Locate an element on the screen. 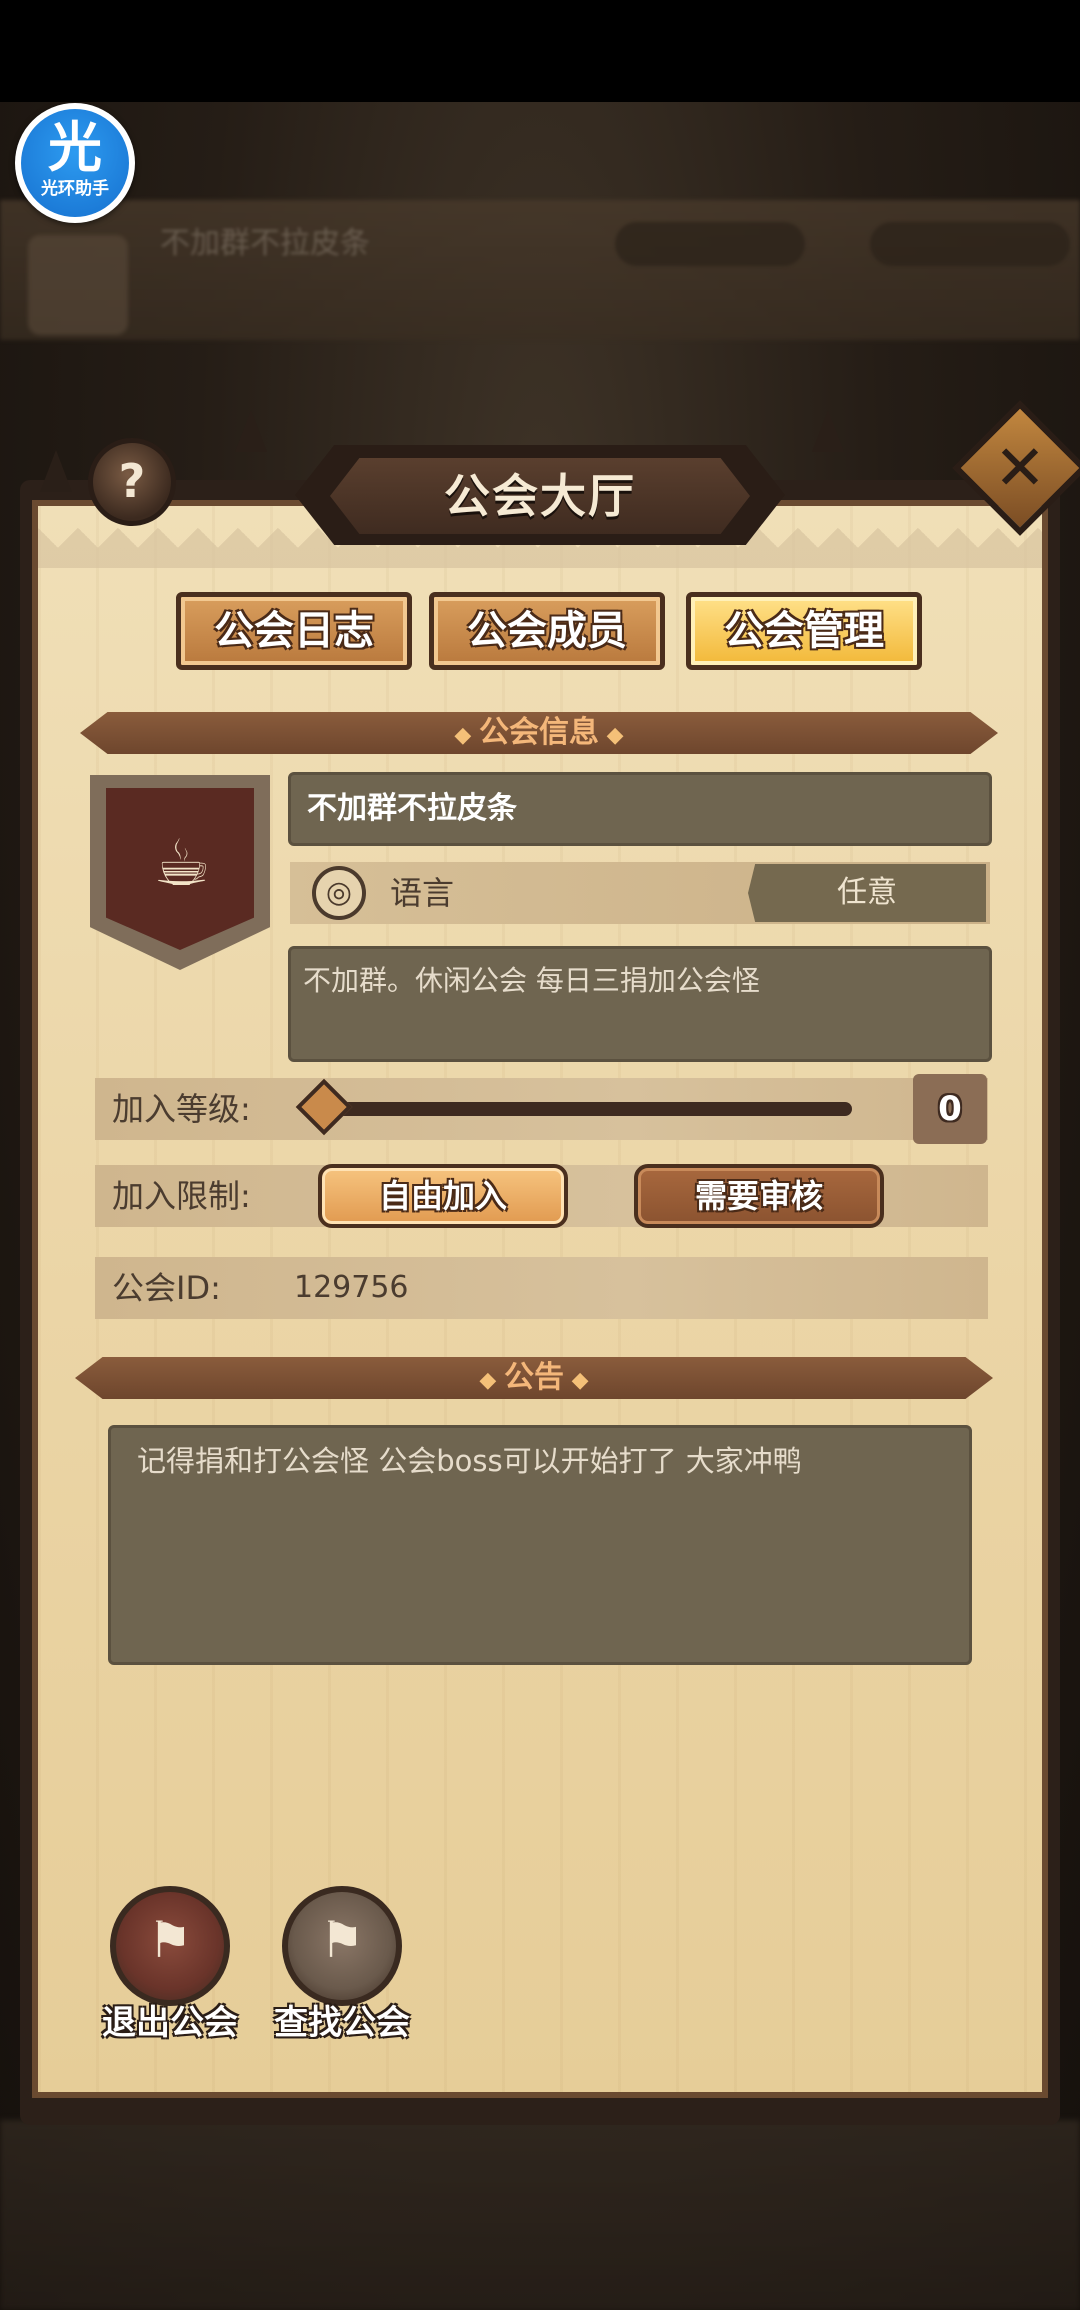 Image resolution: width=1080 pixels, height=2310 pixels. guild-name-field: 不加群不拉皮条 is located at coordinates (640, 809).